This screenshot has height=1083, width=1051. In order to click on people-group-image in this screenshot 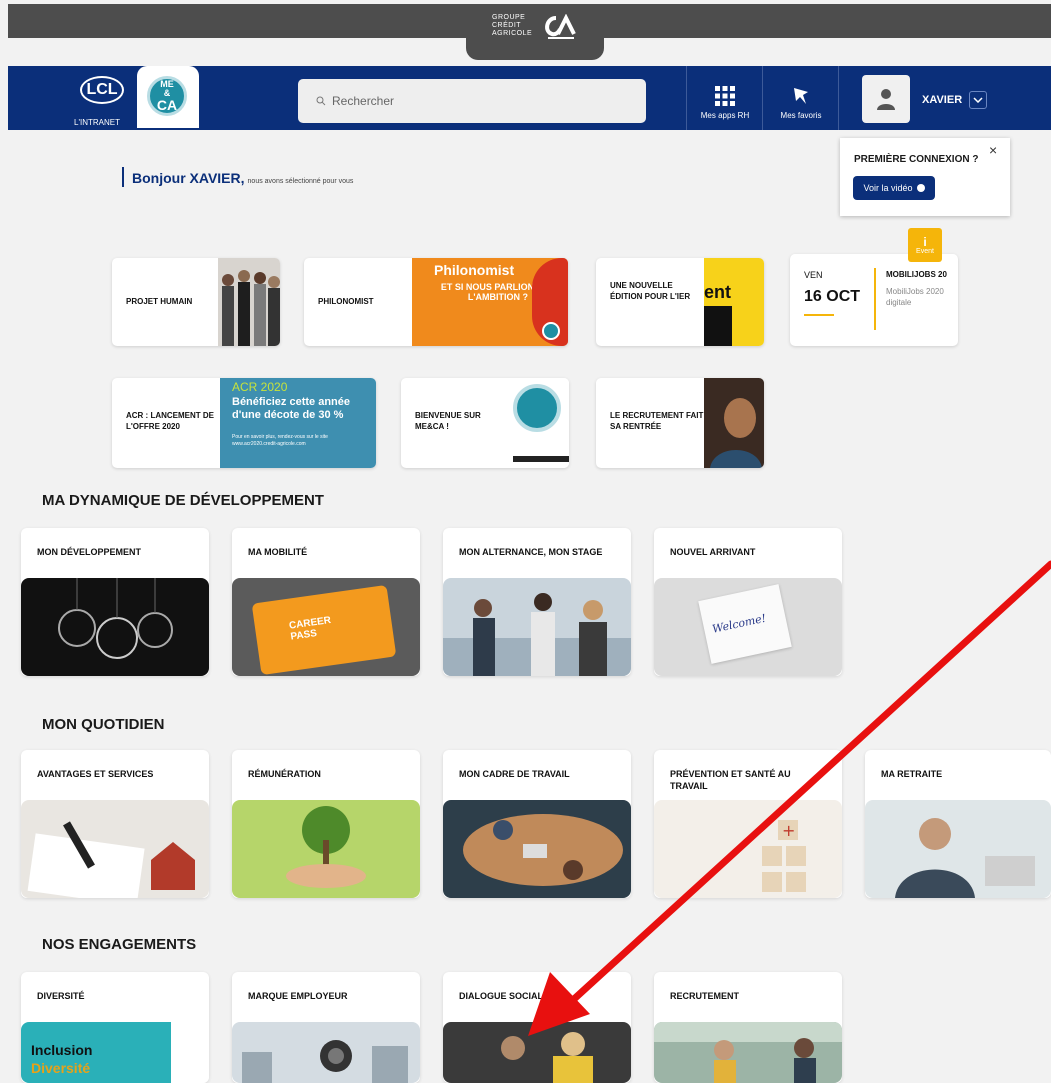, I will do `click(249, 302)`.